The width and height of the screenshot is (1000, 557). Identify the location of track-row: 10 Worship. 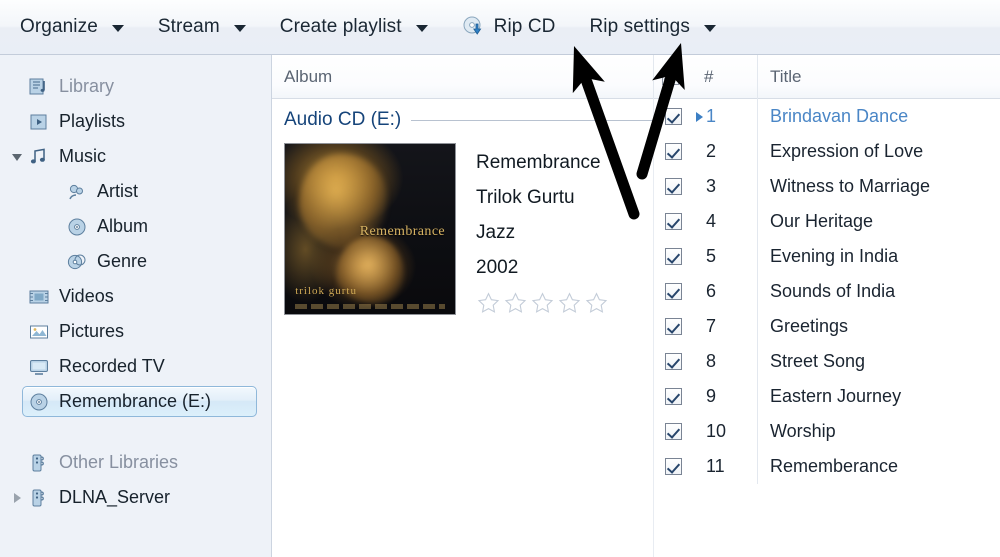
(827, 431).